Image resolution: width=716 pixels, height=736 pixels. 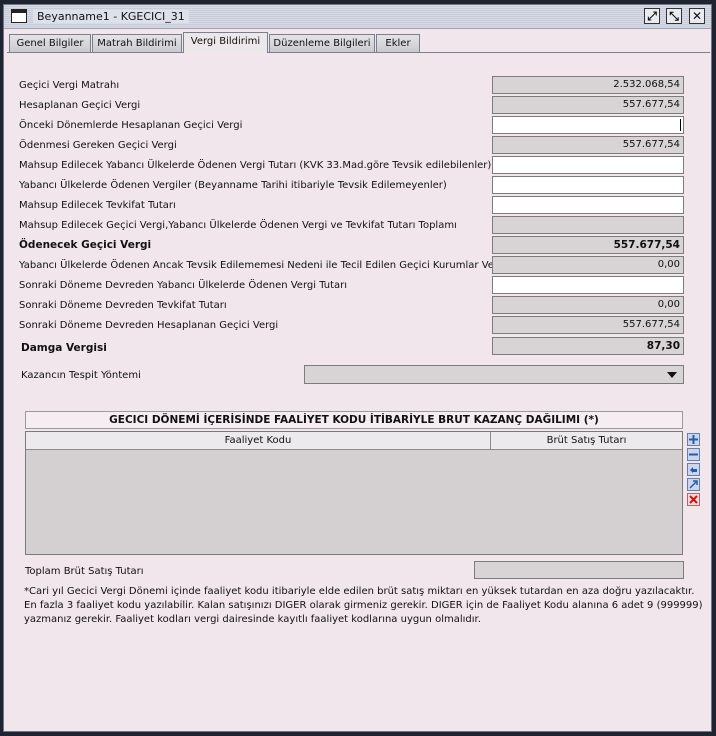 What do you see at coordinates (672, 375) in the screenshot?
I see `chevron-down-icon` at bounding box center [672, 375].